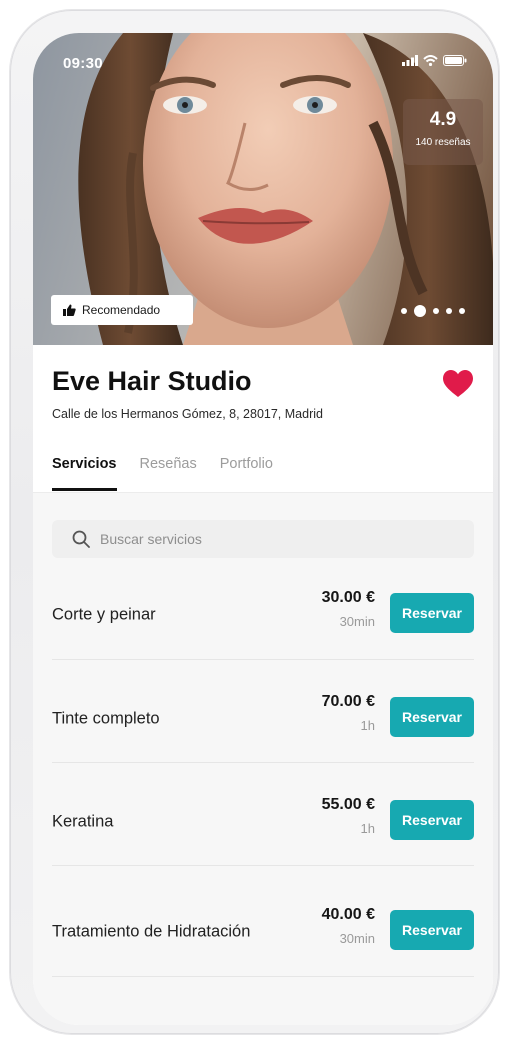  I want to click on badge-label: Recomendado, so click(121, 310).